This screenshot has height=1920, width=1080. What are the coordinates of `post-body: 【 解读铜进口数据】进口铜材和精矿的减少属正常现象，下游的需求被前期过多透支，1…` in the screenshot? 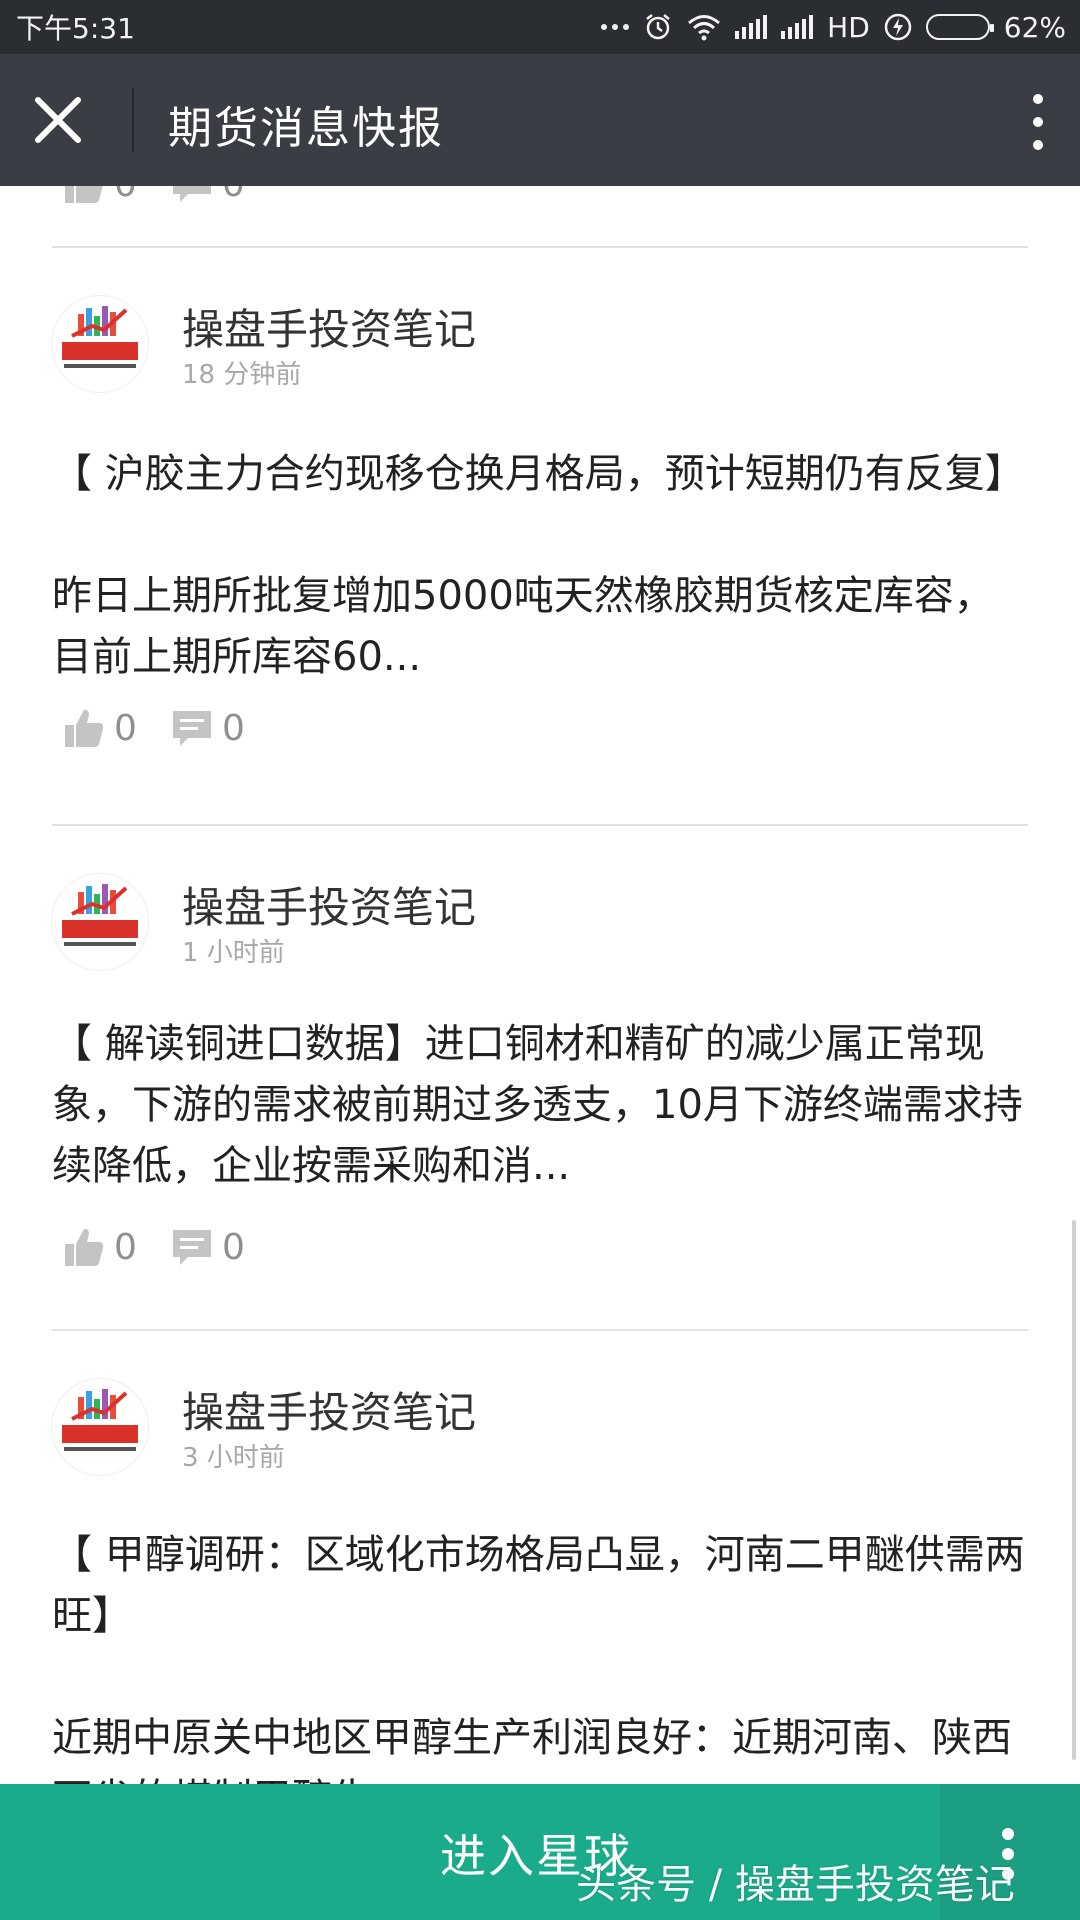 It's located at (540, 1105).